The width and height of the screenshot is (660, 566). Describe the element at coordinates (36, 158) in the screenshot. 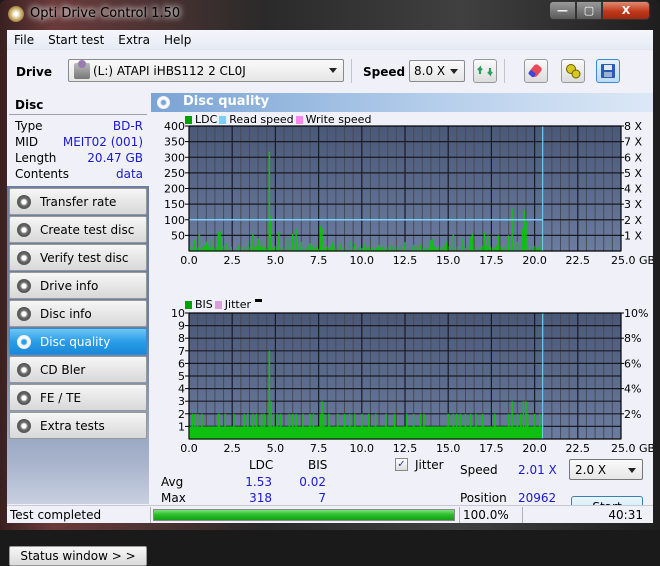

I see `info-label: Length` at that location.